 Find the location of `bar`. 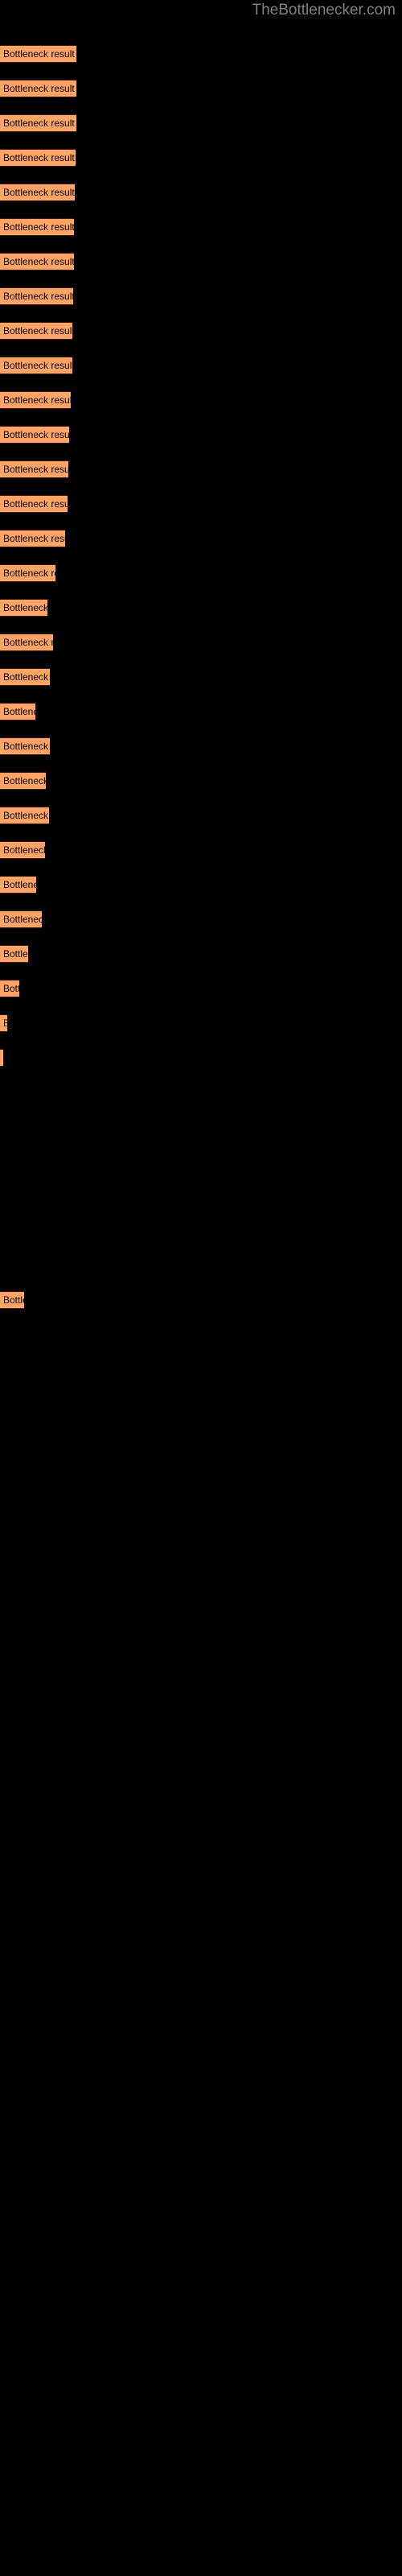

bar is located at coordinates (1, 1058).